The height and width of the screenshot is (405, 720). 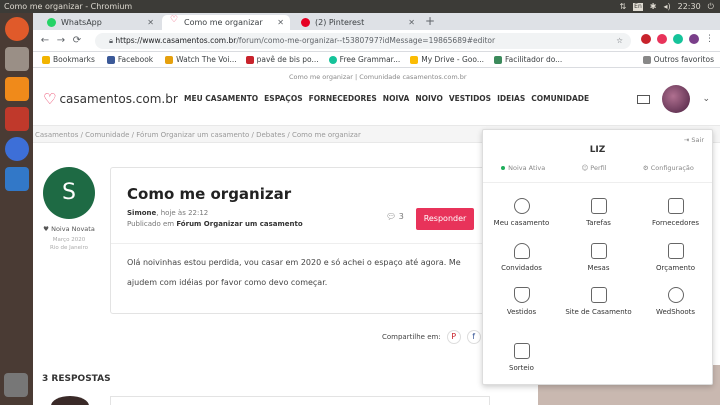 I want to click on tab-pinterest: (2) Pinterest ✕, so click(x=357, y=22).